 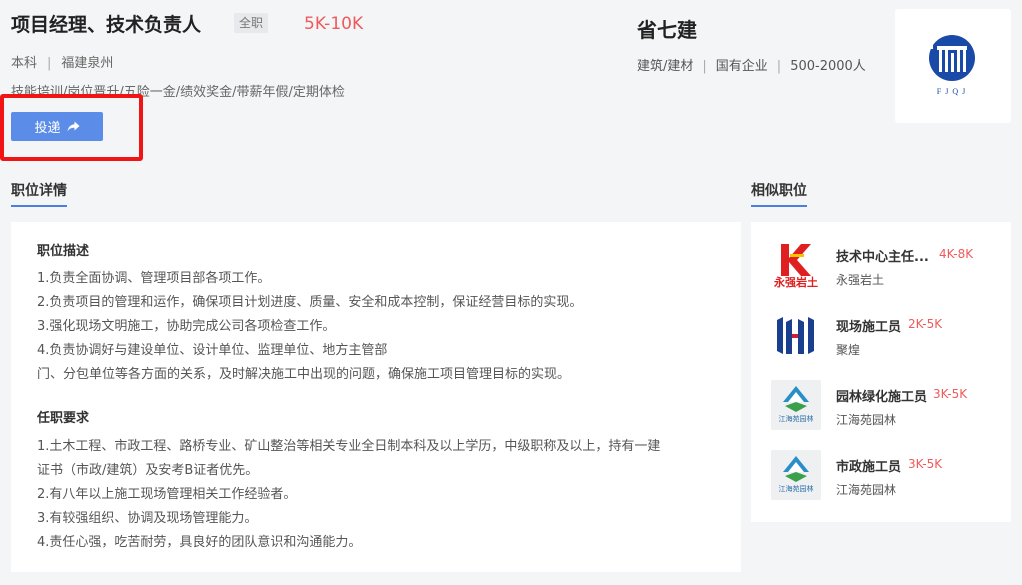 I want to click on education: 本科, so click(x=24, y=63).